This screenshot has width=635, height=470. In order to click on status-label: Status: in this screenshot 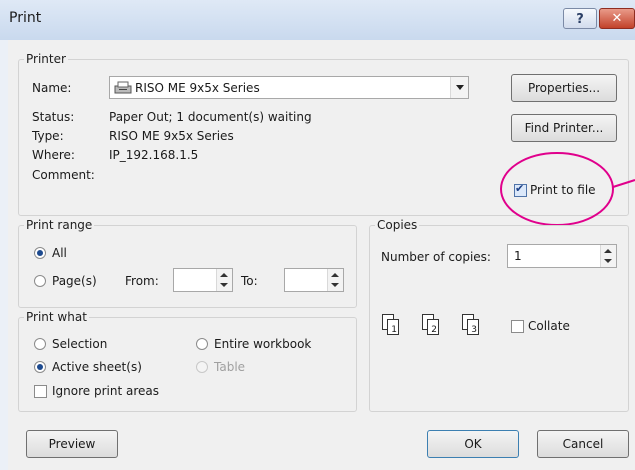, I will do `click(53, 117)`.